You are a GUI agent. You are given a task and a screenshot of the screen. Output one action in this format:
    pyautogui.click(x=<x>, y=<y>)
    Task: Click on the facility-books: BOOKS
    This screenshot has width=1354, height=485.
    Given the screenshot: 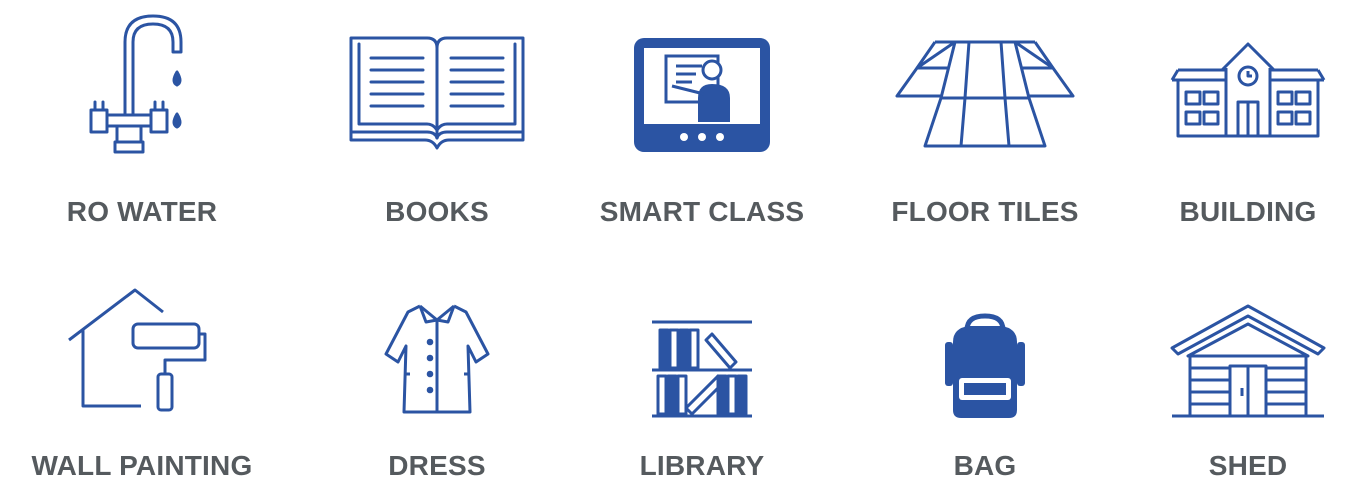 What is the action you would take?
    pyautogui.click(x=437, y=120)
    